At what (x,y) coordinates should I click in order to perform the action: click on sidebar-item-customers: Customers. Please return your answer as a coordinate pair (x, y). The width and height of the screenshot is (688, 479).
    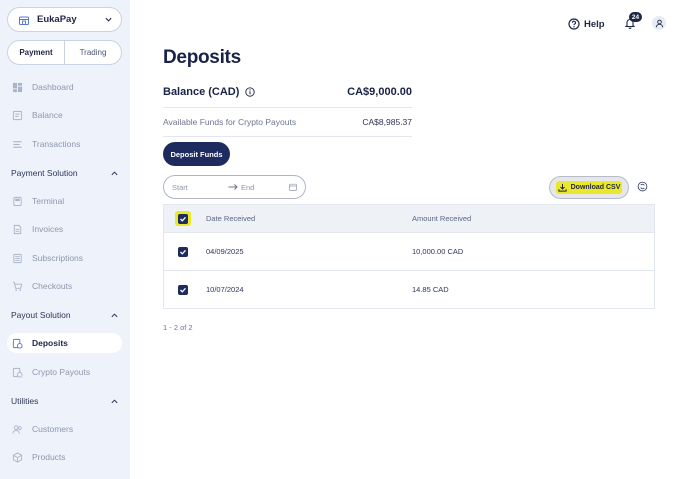
    Looking at the image, I should click on (64, 429).